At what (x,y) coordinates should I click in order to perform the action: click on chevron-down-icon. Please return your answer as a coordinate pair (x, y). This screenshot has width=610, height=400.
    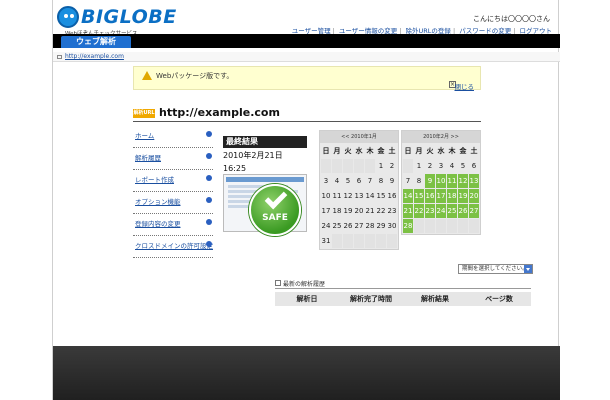
    Looking at the image, I should click on (528, 269).